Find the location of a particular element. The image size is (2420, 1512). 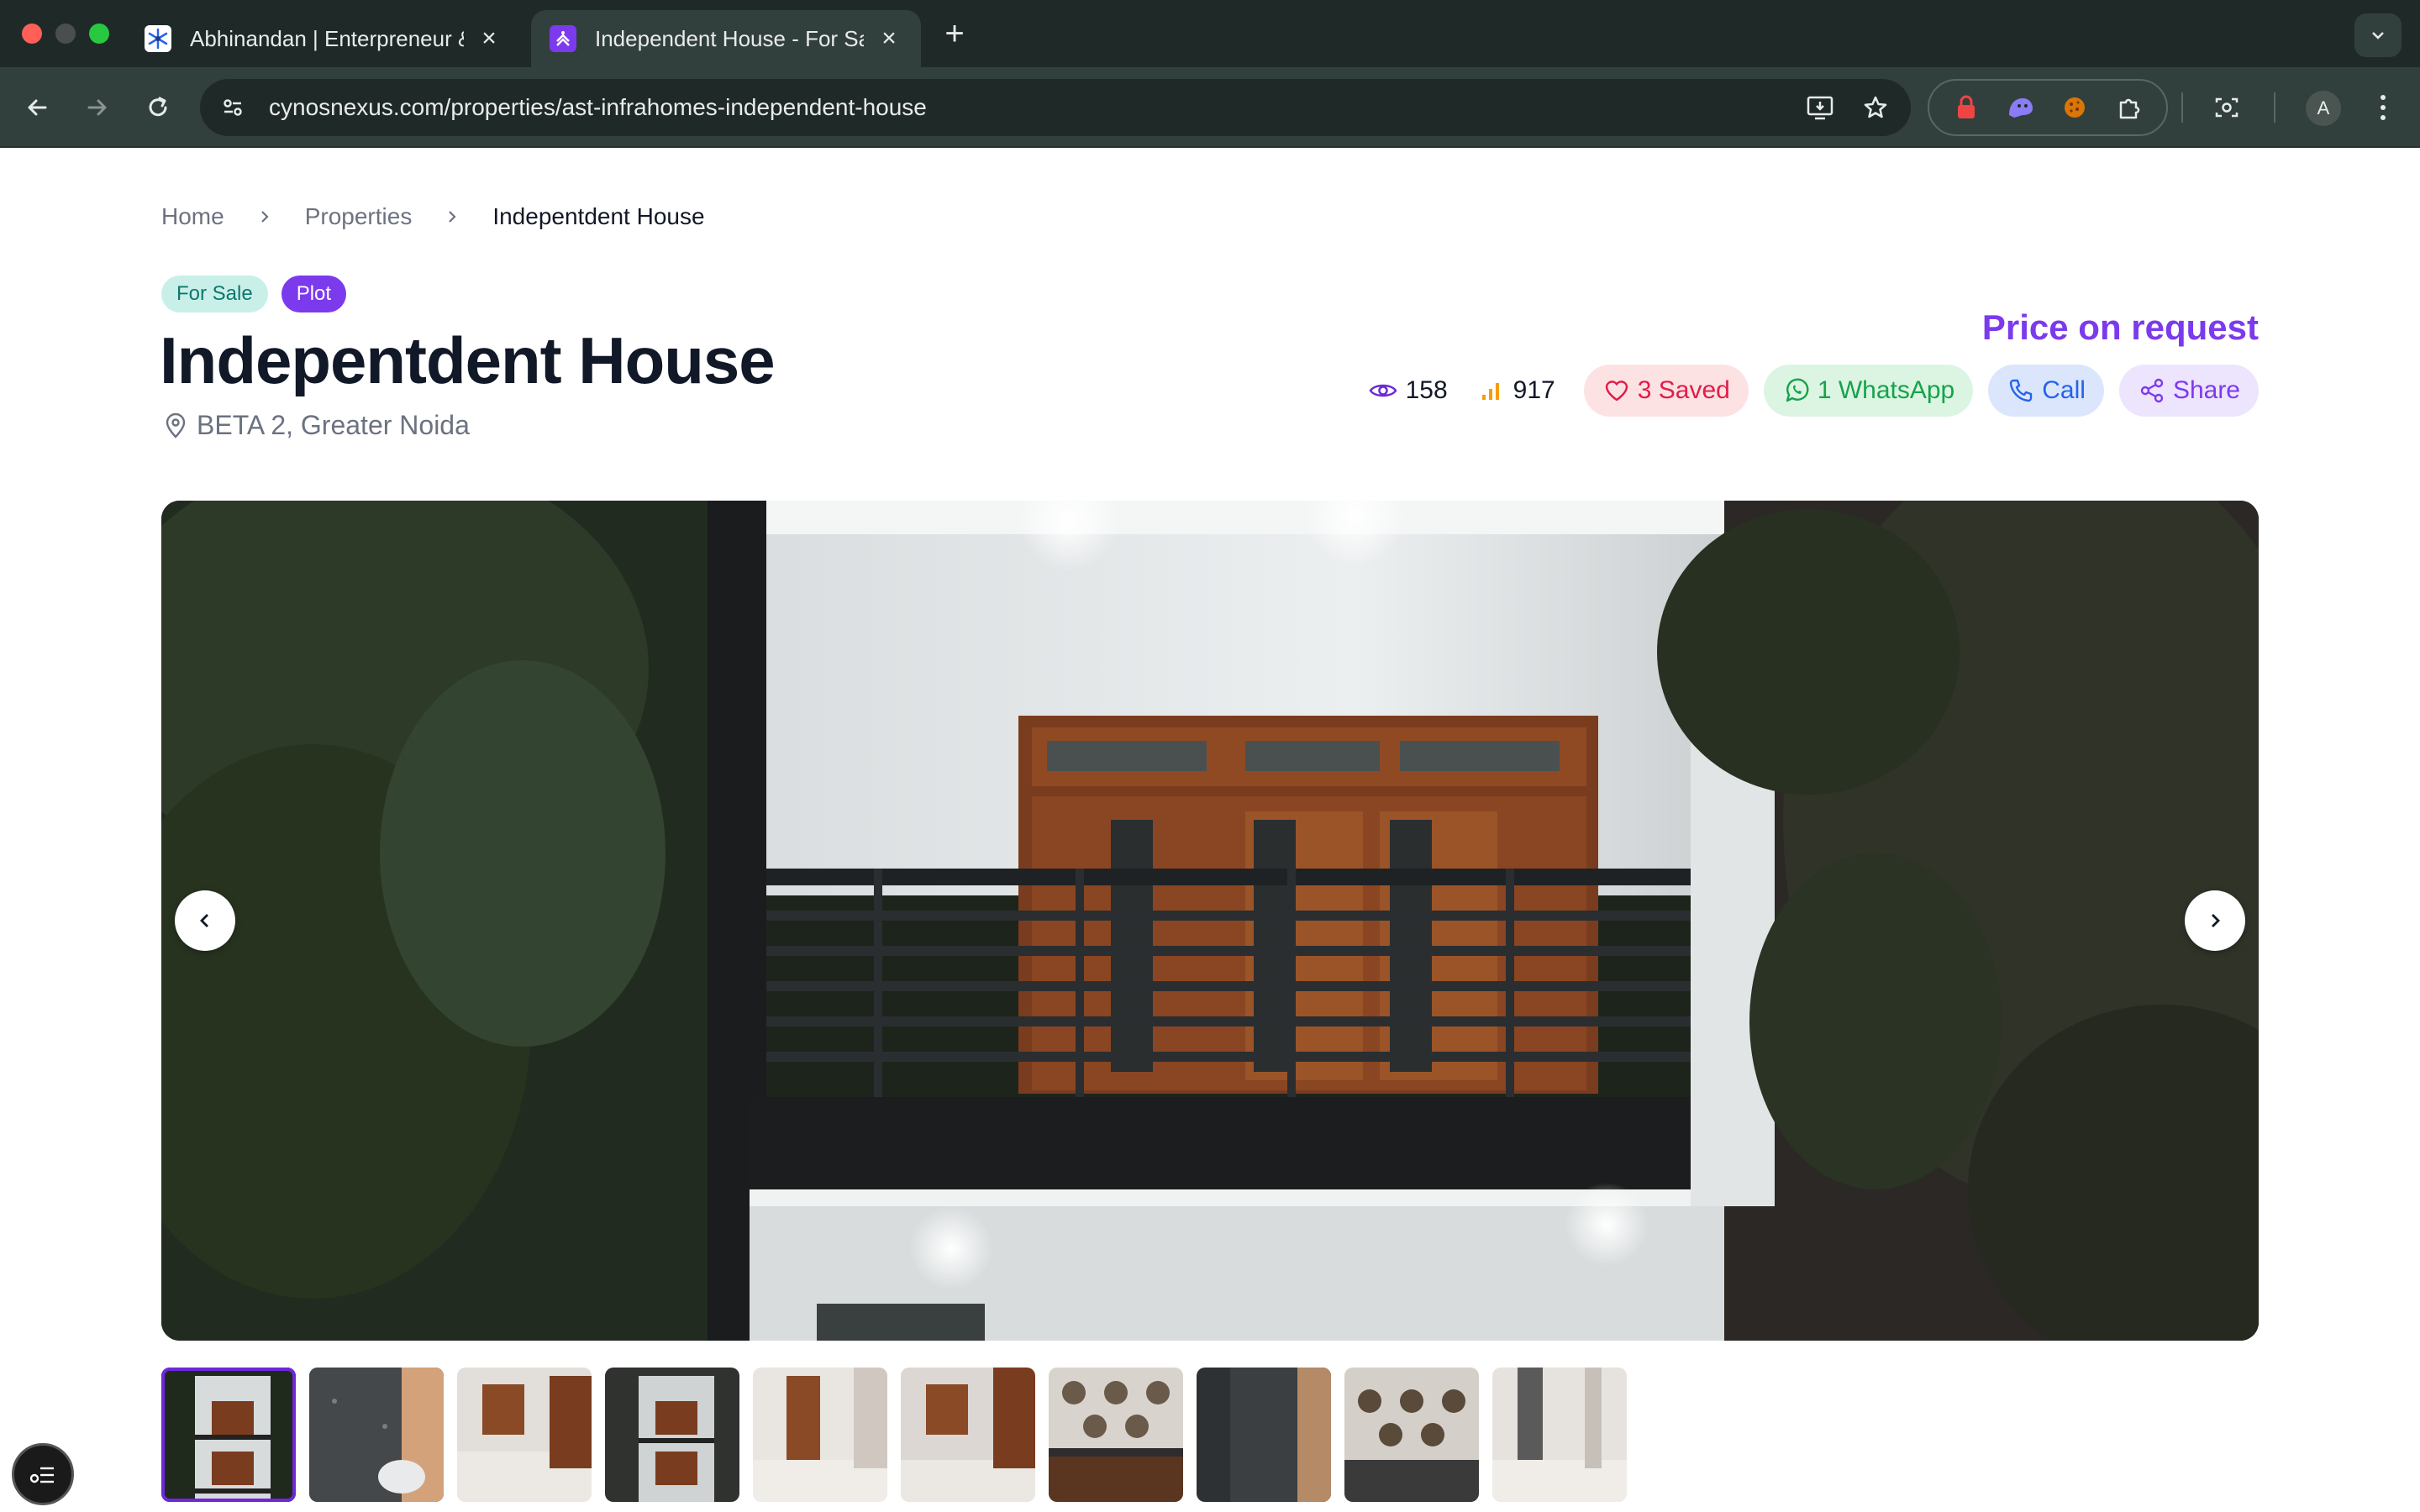

arrow-left-icon is located at coordinates (37, 107).